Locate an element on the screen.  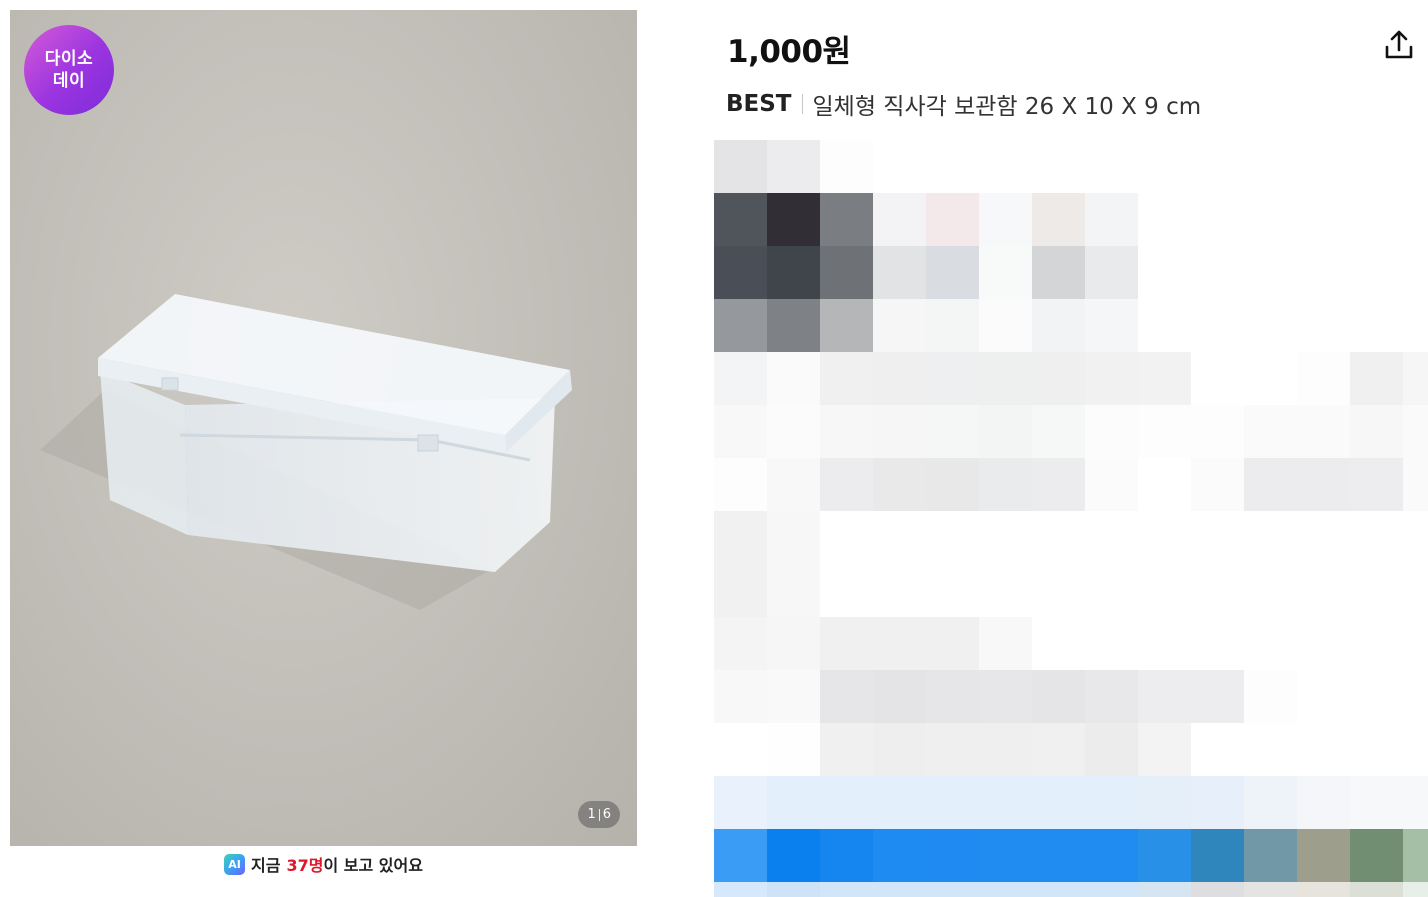
badge-line1: 다이소 is located at coordinates (69, 59).